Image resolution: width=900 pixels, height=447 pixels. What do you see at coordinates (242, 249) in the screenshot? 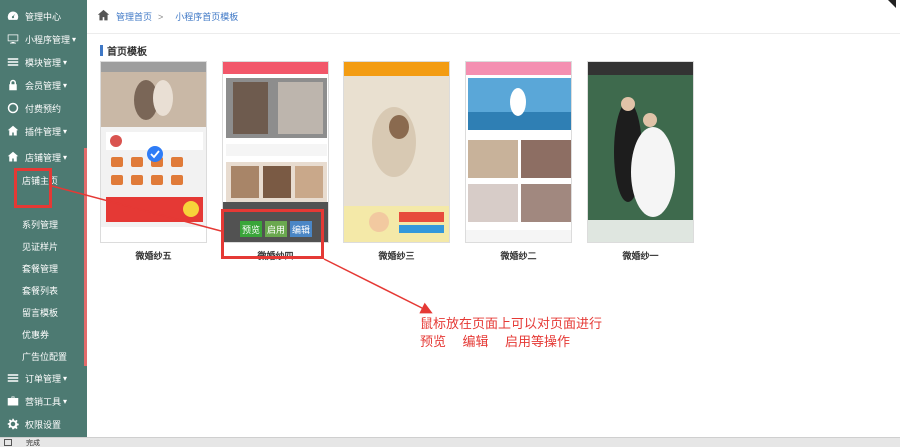
I see `annotation-arrows` at bounding box center [242, 249].